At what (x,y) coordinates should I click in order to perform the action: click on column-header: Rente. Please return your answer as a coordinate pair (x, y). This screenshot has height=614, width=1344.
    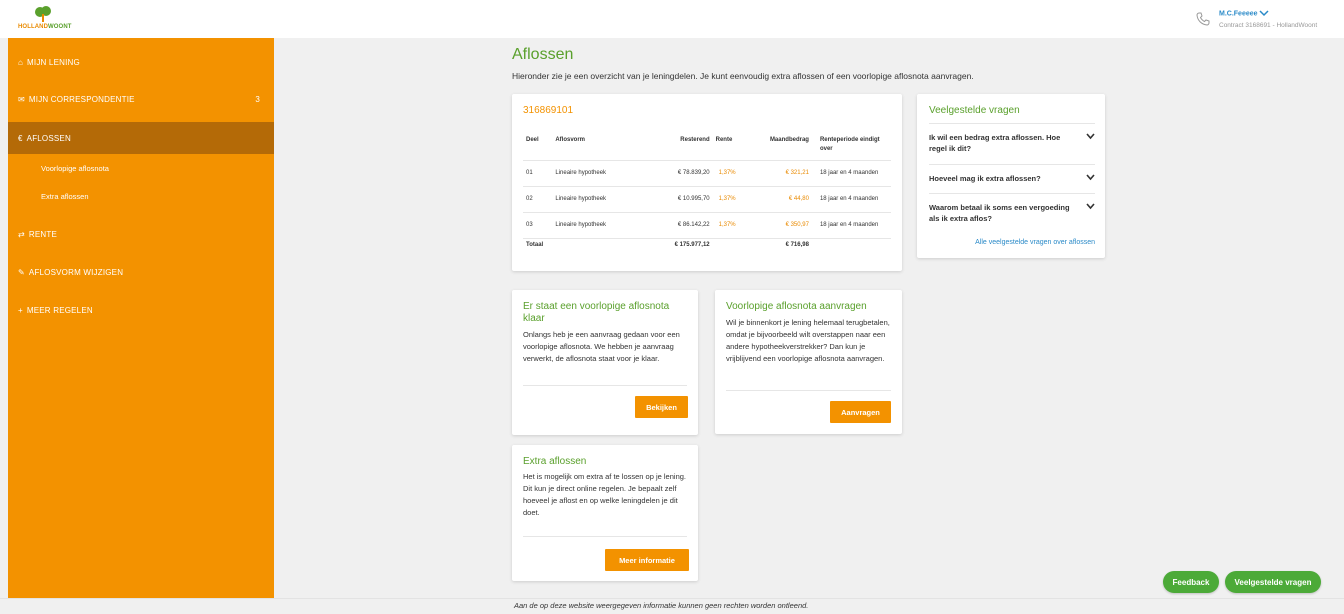
    Looking at the image, I should click on (724, 140).